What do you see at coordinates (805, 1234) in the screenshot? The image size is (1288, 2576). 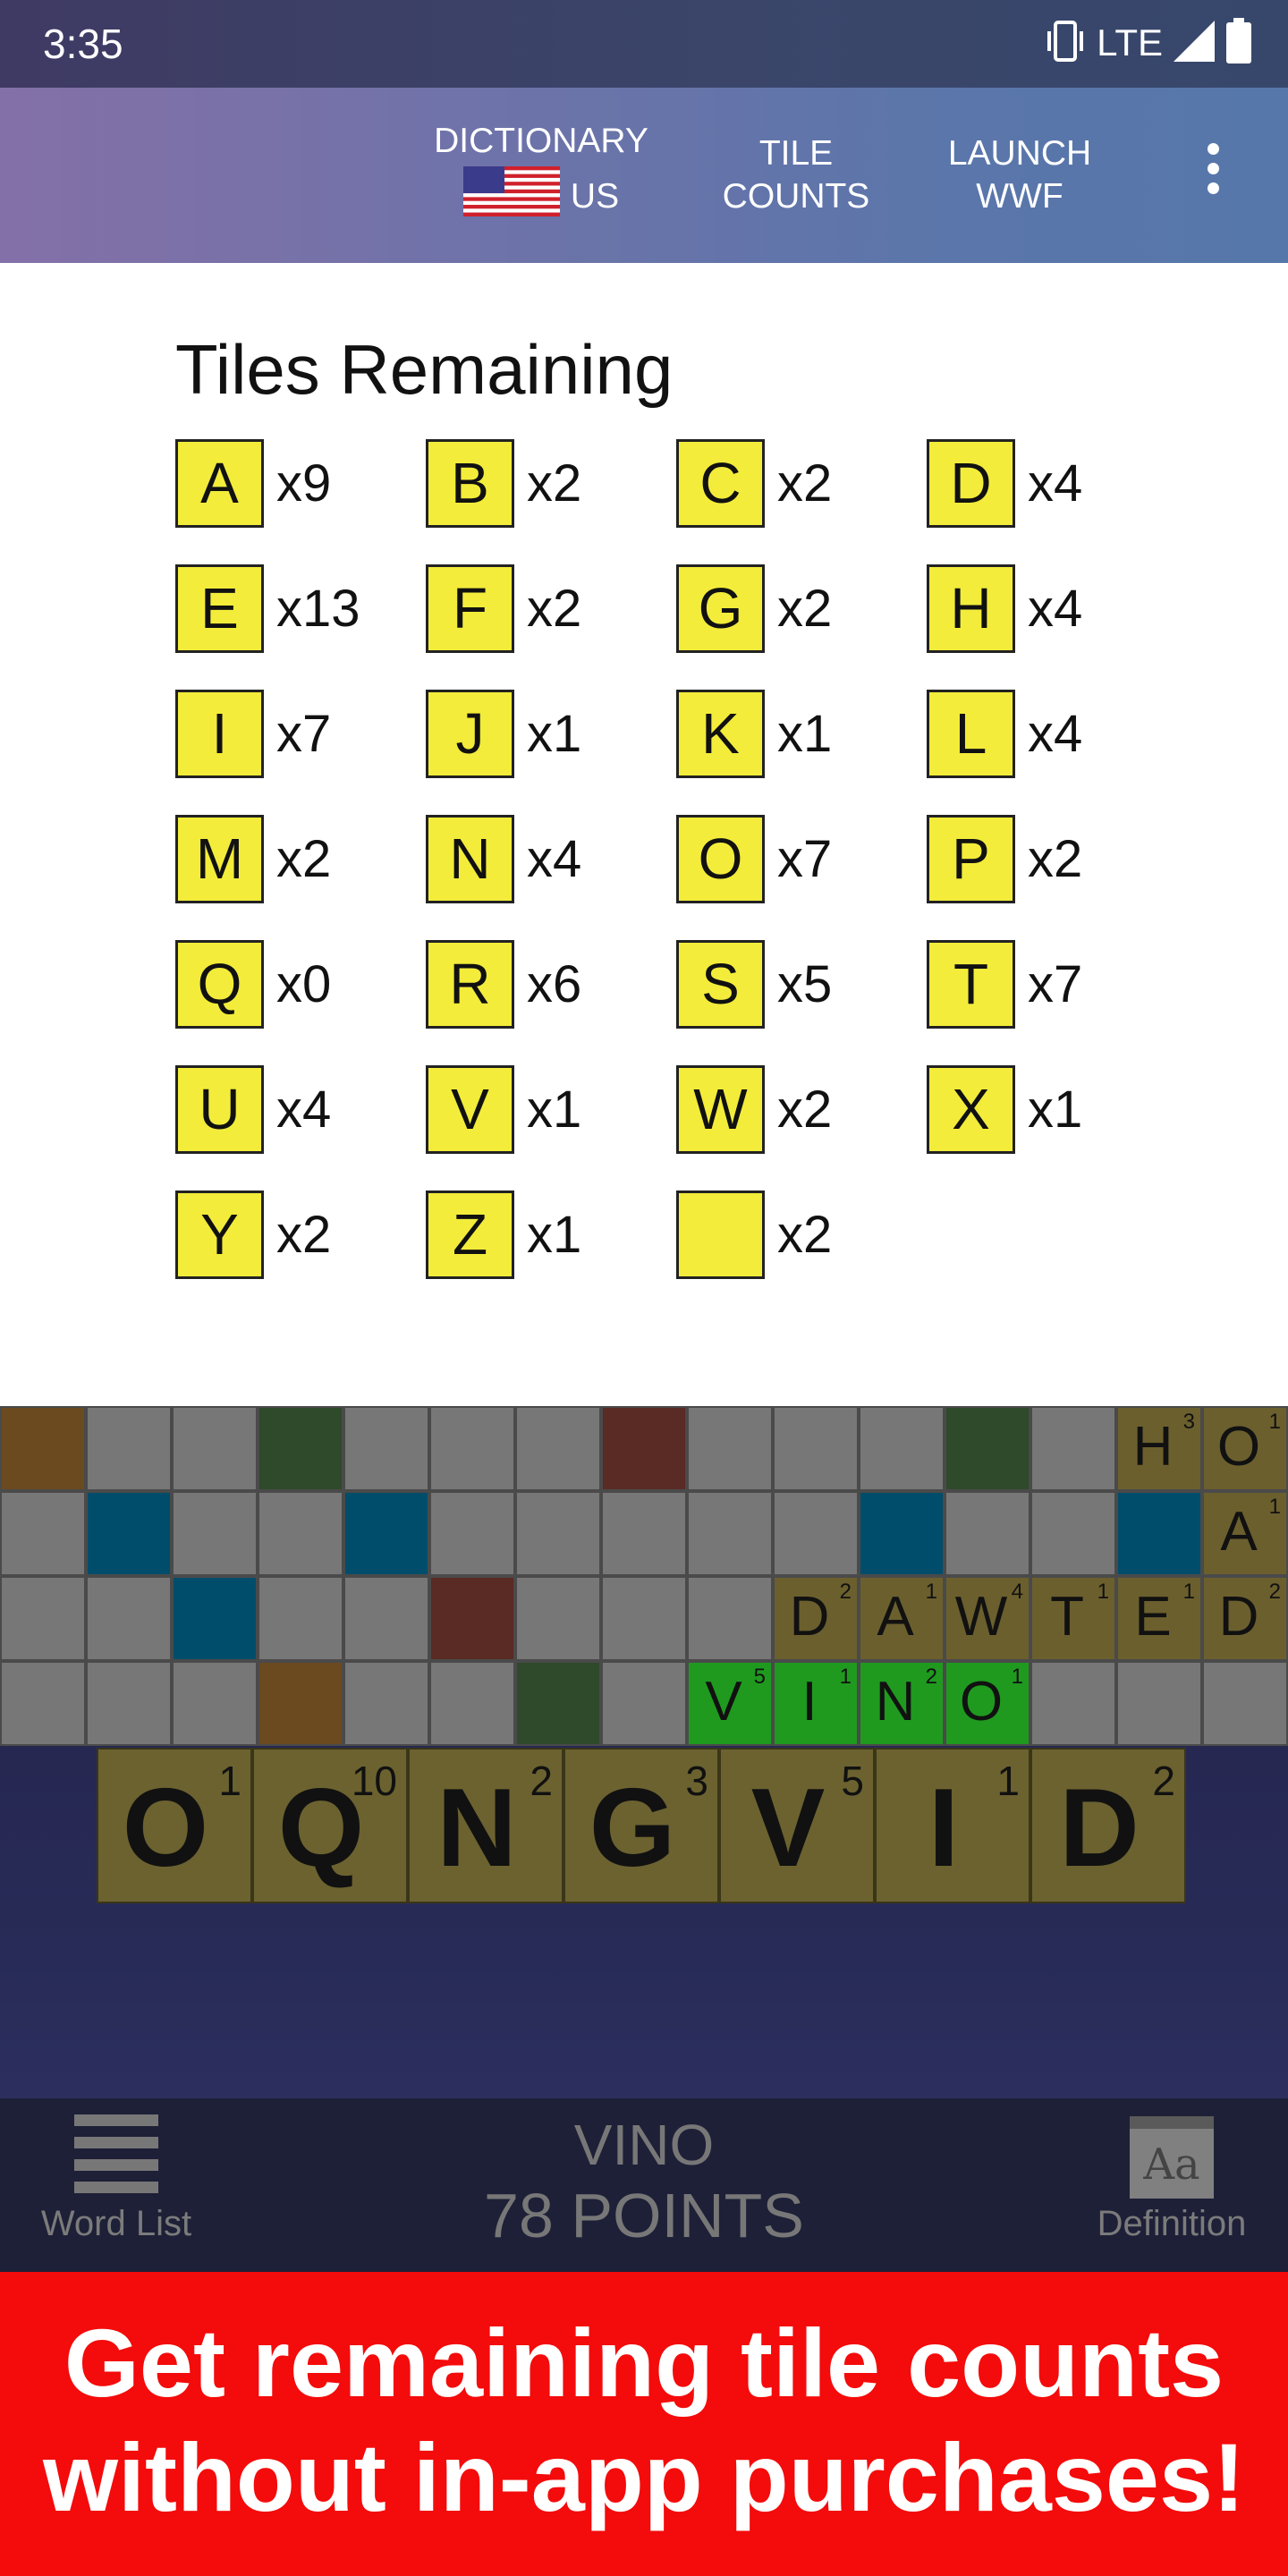 I see `tile-count: x2` at bounding box center [805, 1234].